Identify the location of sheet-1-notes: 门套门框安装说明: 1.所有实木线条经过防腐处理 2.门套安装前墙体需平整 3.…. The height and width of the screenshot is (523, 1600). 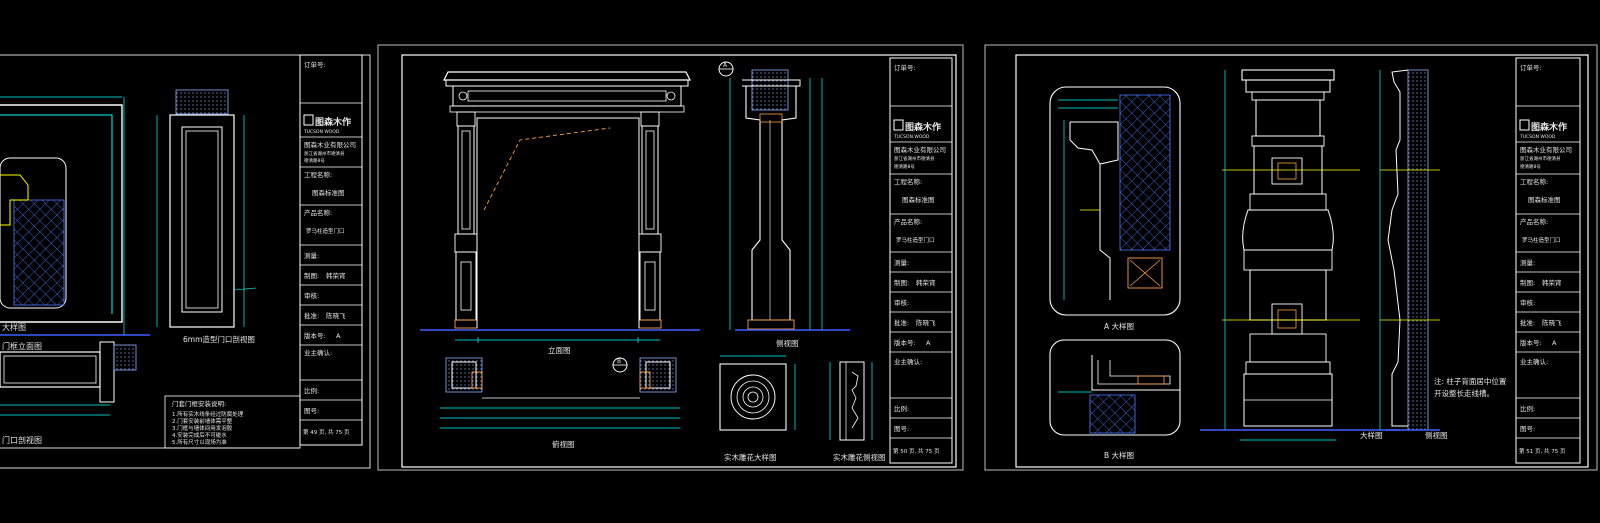
(232, 422).